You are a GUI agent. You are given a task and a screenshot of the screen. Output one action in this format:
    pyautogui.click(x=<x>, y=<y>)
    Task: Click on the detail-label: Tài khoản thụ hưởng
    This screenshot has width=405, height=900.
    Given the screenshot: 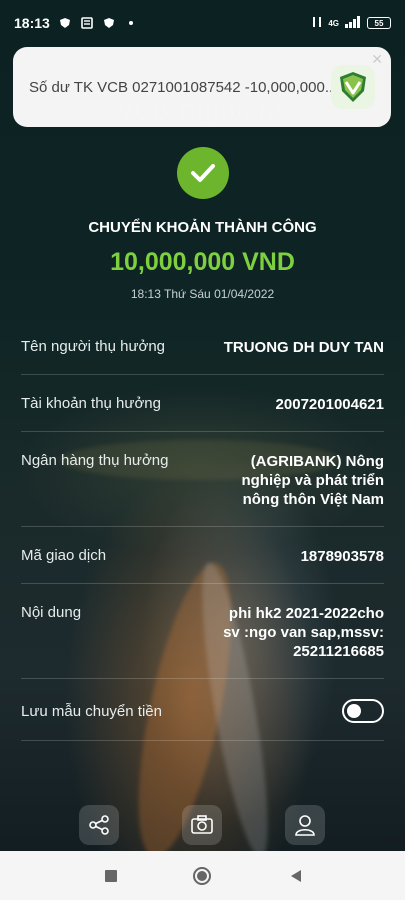 What is the action you would take?
    pyautogui.click(x=91, y=403)
    